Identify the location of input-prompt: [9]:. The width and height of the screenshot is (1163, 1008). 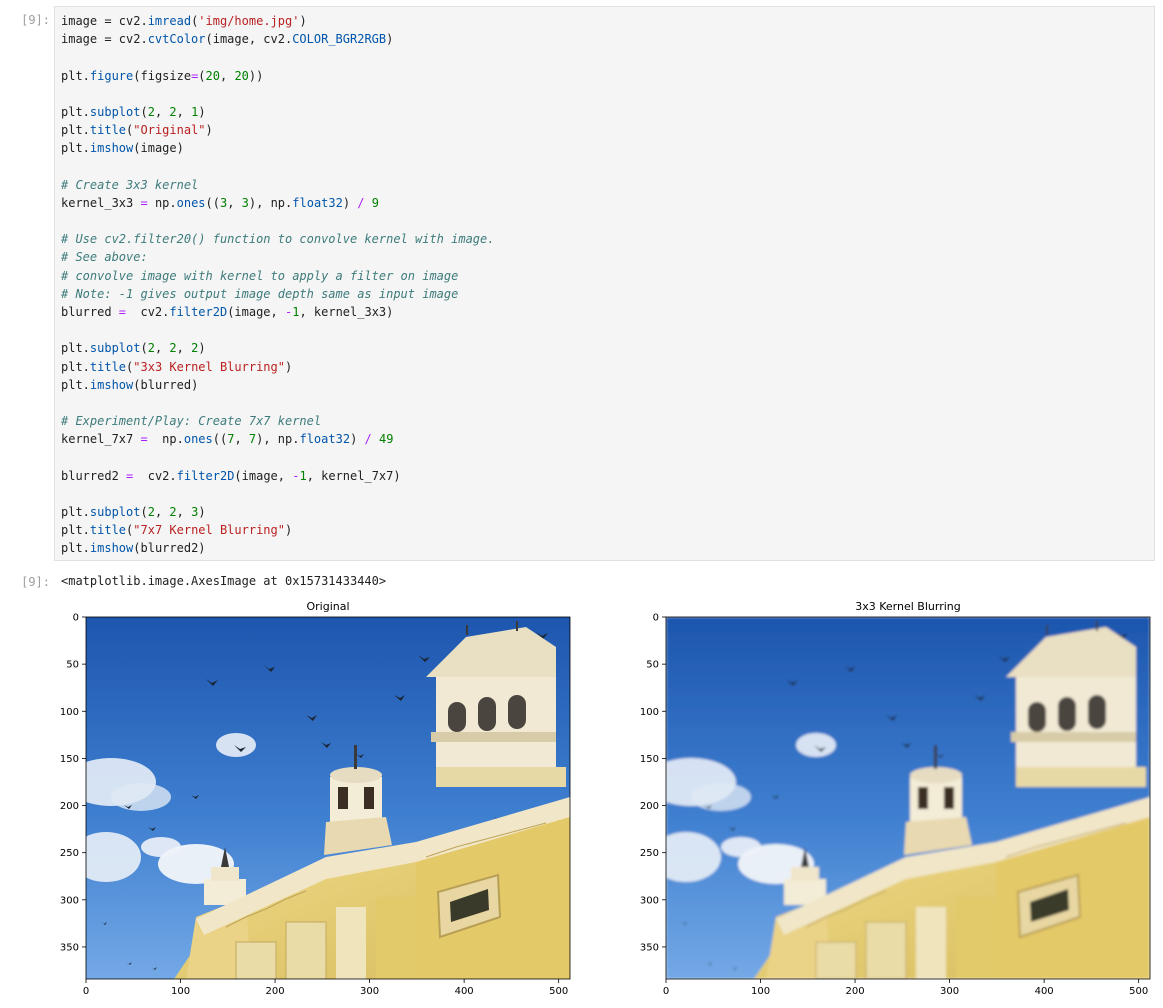
(35, 20).